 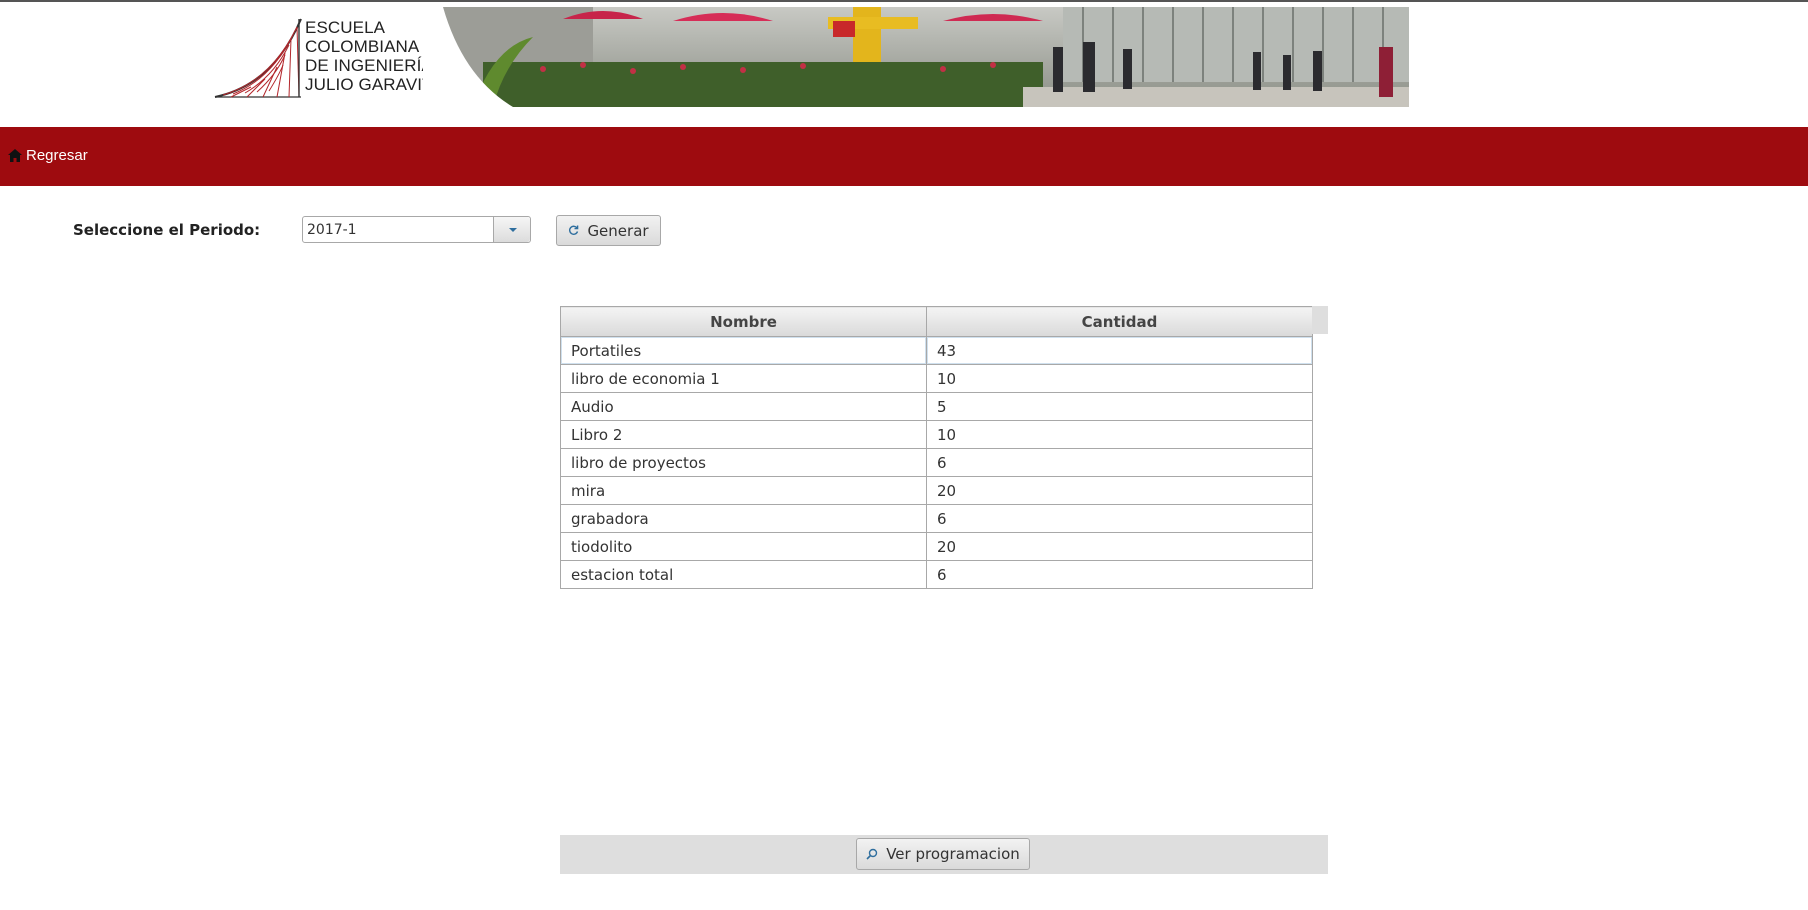 I want to click on cell-cantidad: 5, so click(x=1119, y=406).